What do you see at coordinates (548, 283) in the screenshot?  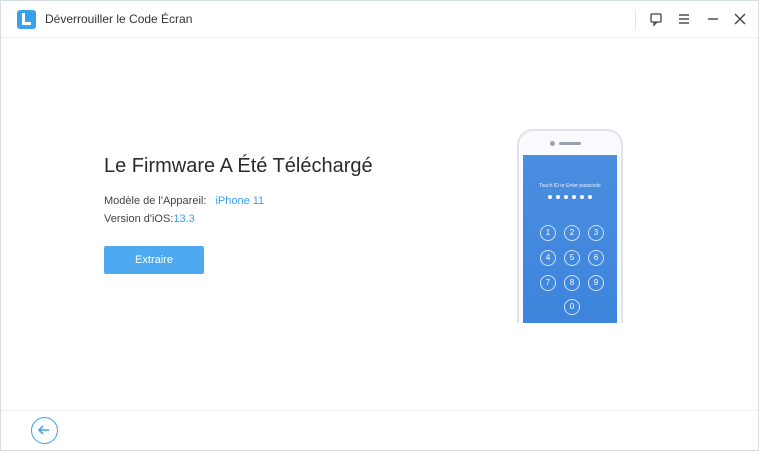 I see `keypad-key-7: 7` at bounding box center [548, 283].